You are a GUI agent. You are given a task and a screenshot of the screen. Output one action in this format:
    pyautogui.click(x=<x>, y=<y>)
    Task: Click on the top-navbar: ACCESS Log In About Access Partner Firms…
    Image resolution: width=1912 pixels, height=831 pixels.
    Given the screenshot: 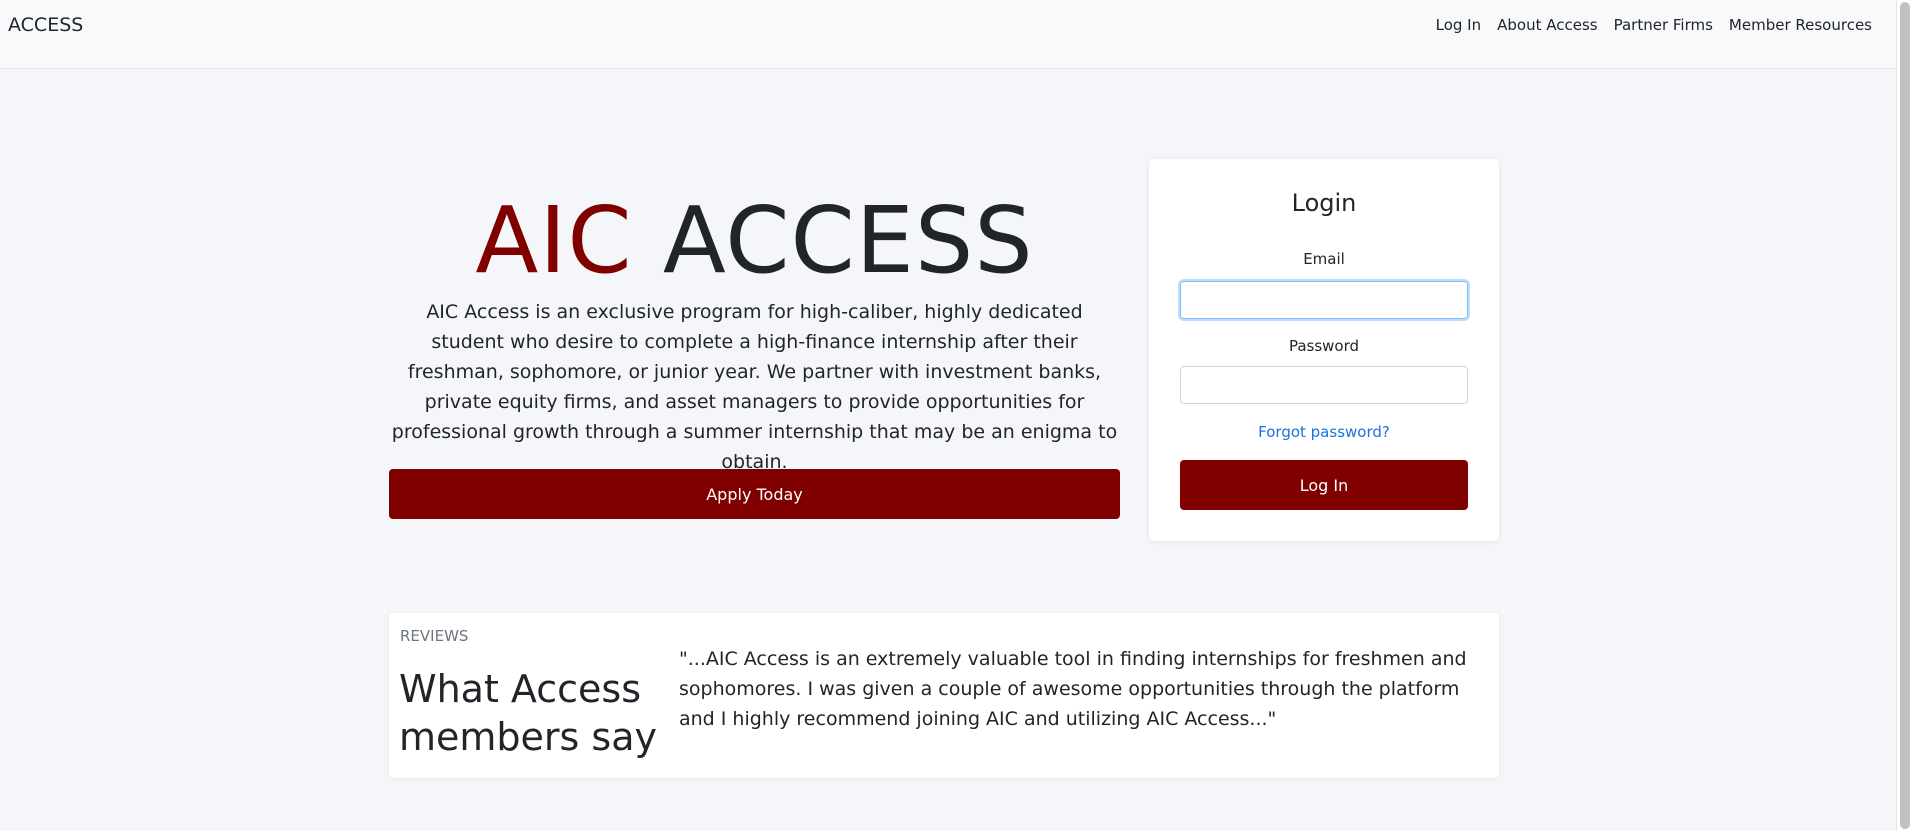 What is the action you would take?
    pyautogui.click(x=948, y=34)
    